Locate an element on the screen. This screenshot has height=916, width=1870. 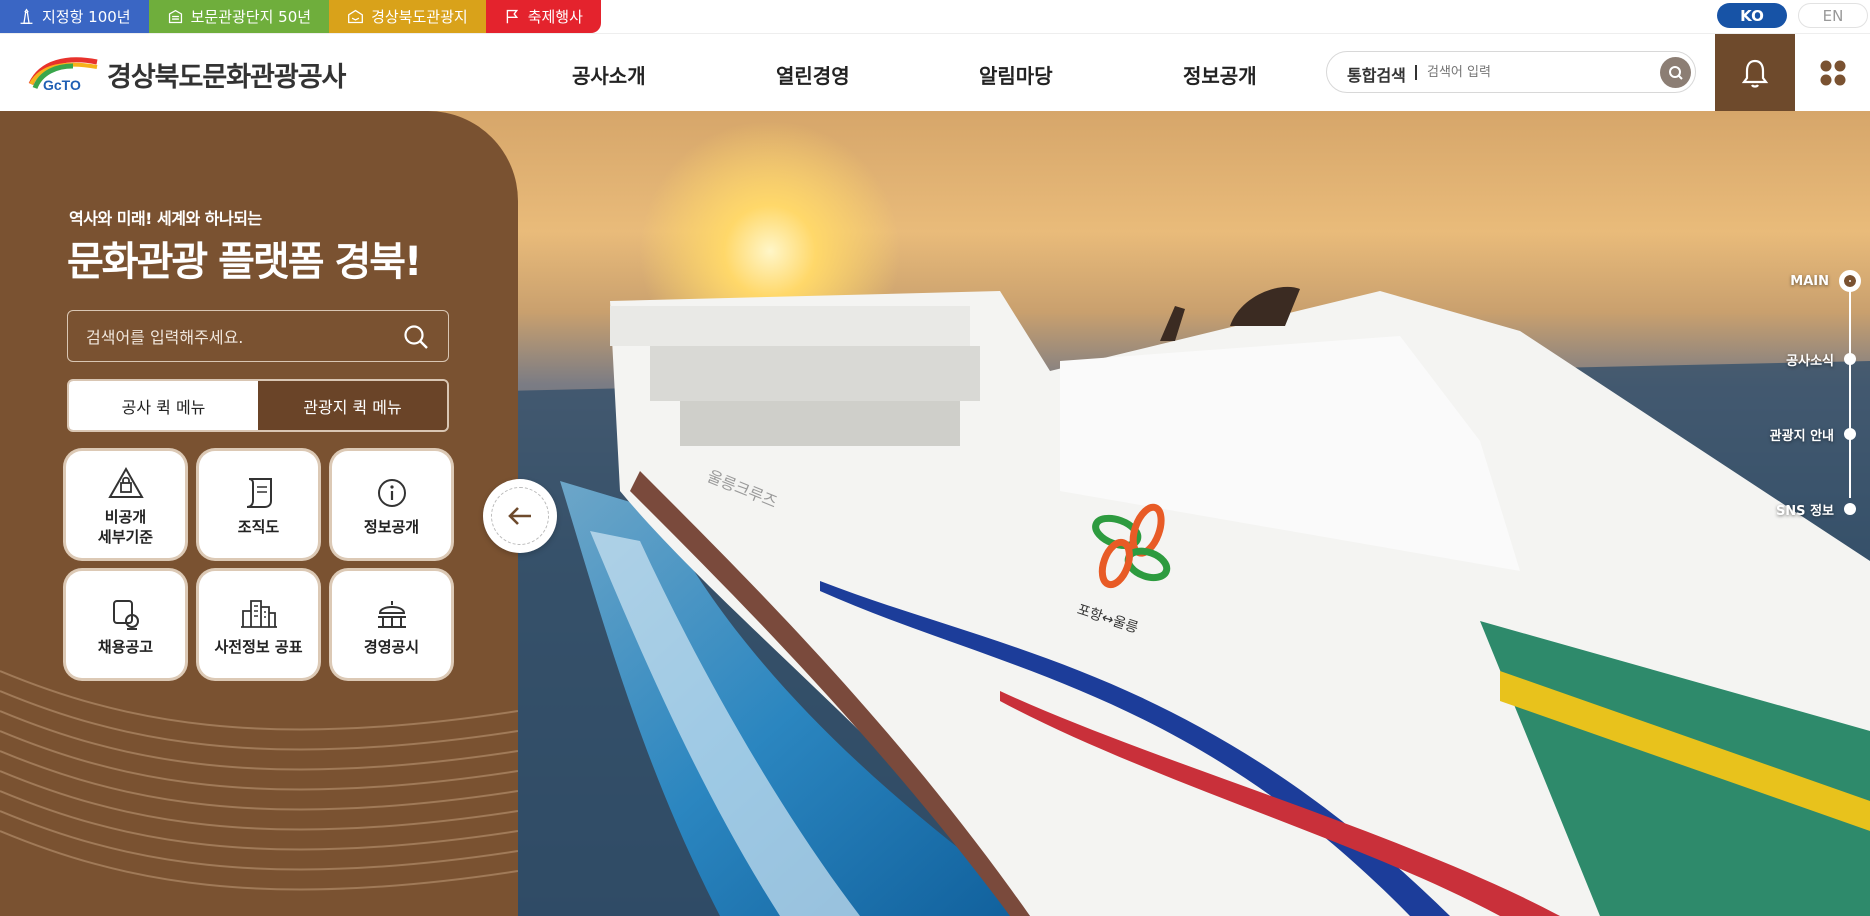
lang-en-button: EN is located at coordinates (1833, 15).